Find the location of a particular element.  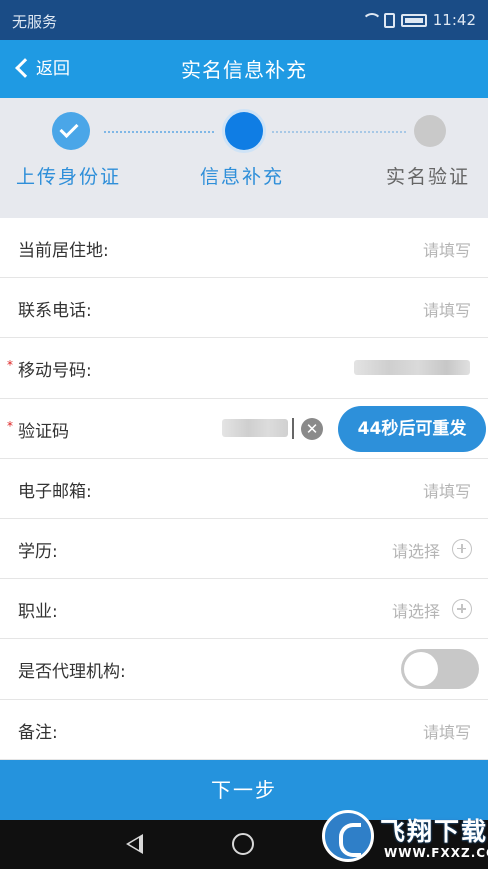

status-time: 11:42 is located at coordinates (454, 20).